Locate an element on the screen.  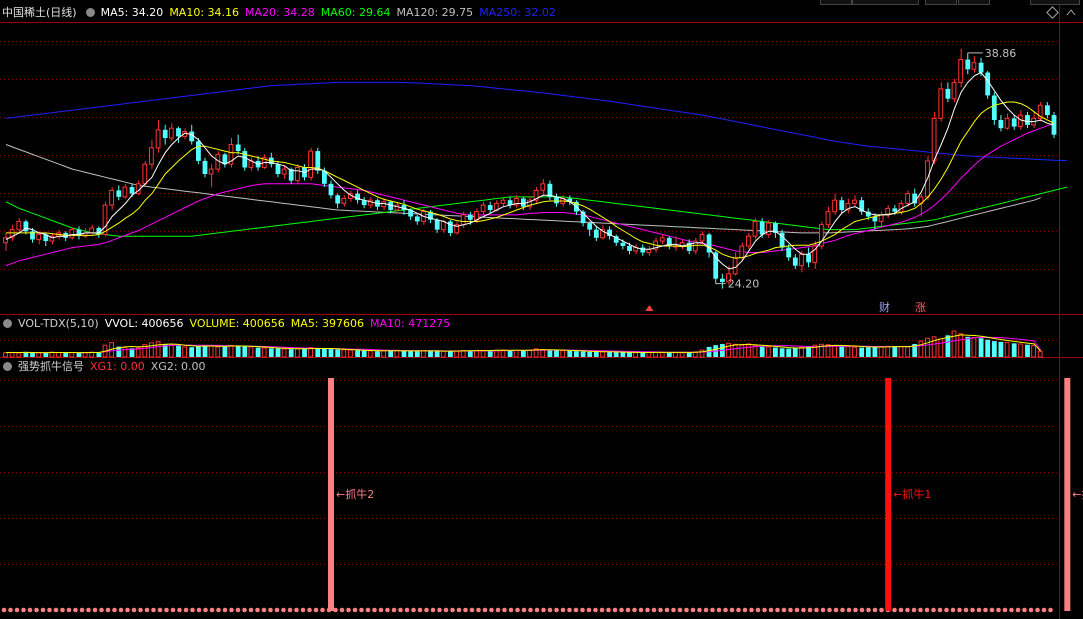
vvol-label: VVOL: 400656 is located at coordinates (144, 323).